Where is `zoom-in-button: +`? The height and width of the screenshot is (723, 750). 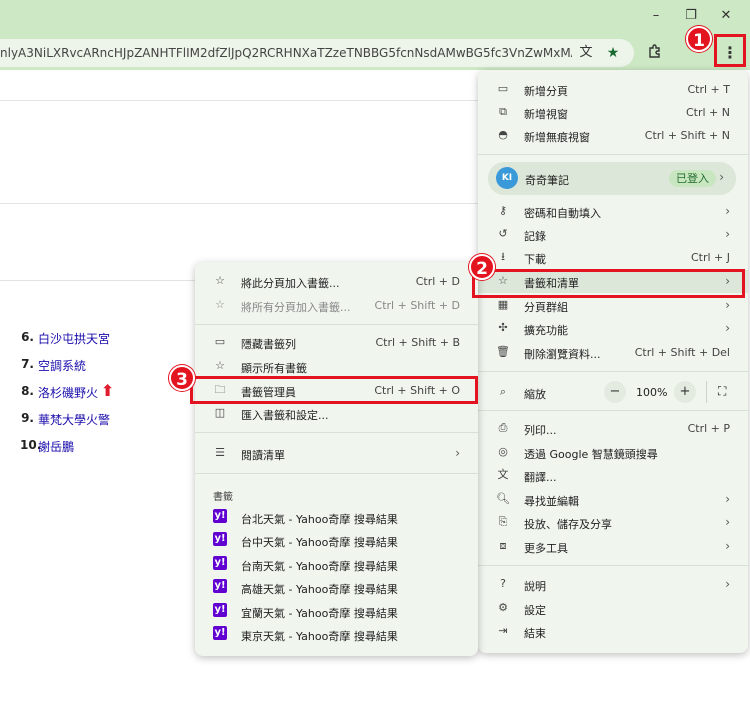 zoom-in-button: + is located at coordinates (685, 392).